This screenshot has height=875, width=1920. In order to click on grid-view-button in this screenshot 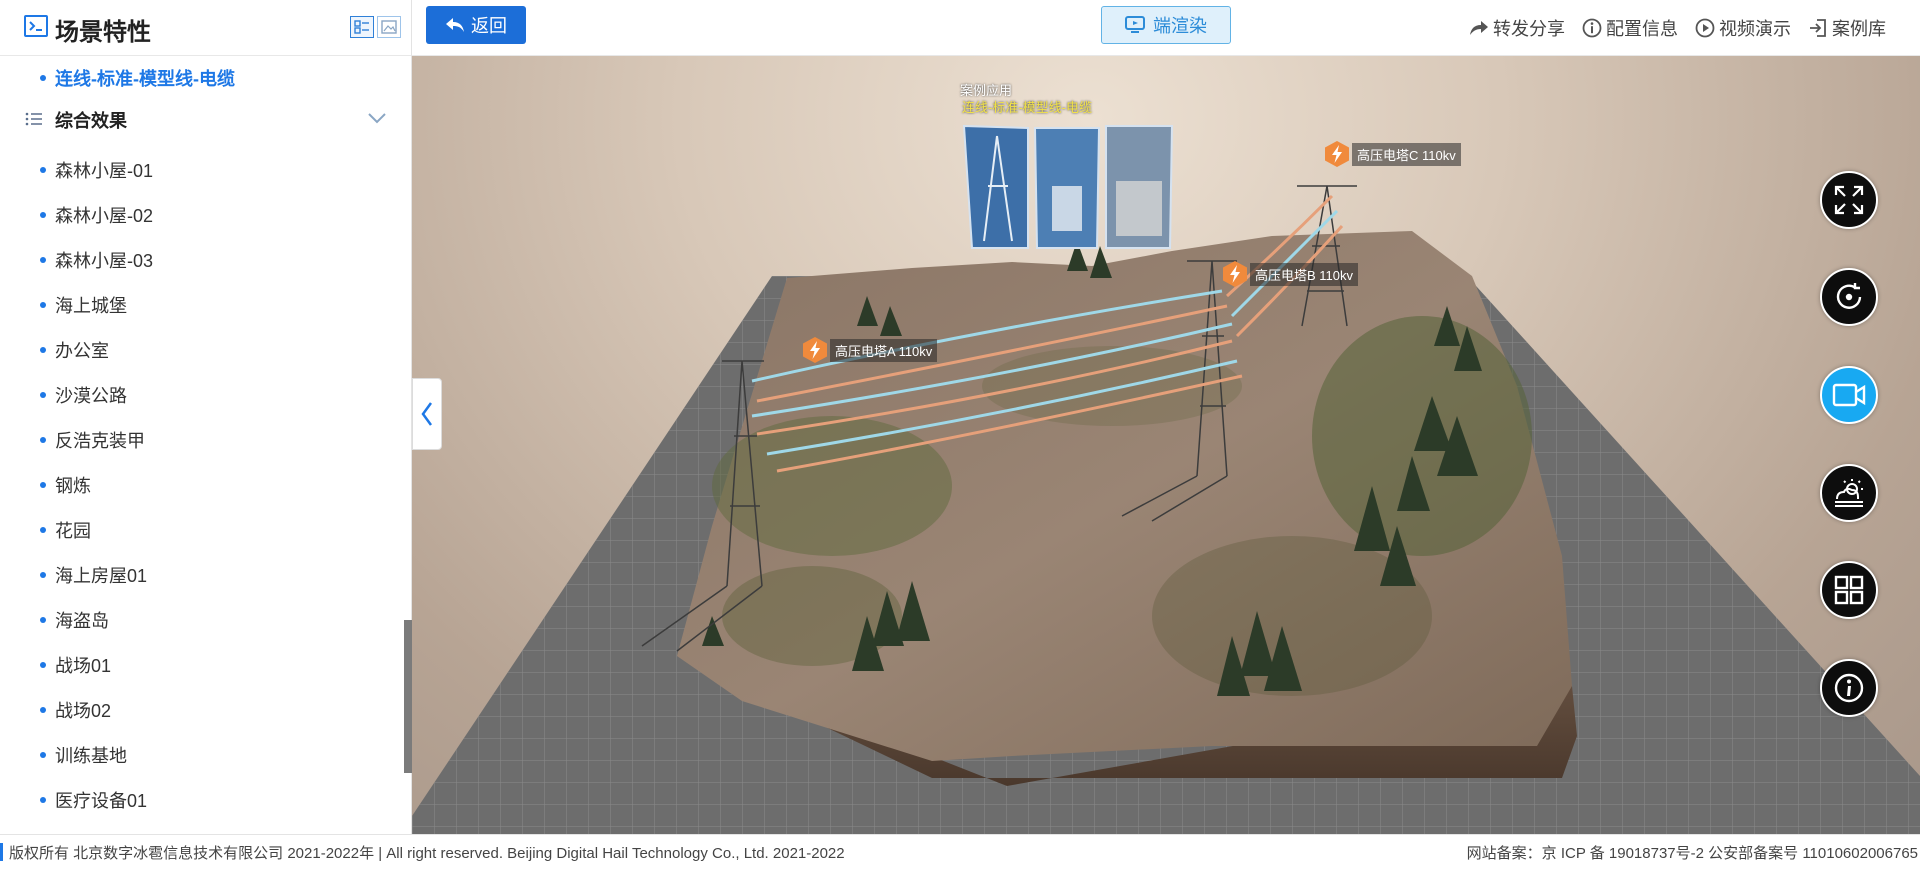, I will do `click(1849, 590)`.